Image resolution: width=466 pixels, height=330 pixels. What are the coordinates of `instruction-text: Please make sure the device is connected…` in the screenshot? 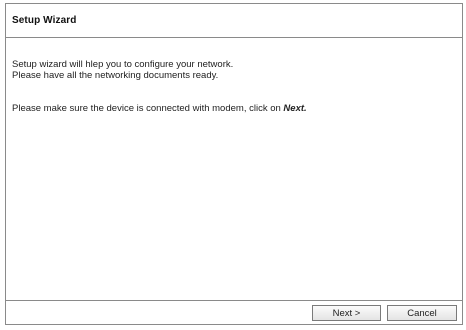 It's located at (233, 108).